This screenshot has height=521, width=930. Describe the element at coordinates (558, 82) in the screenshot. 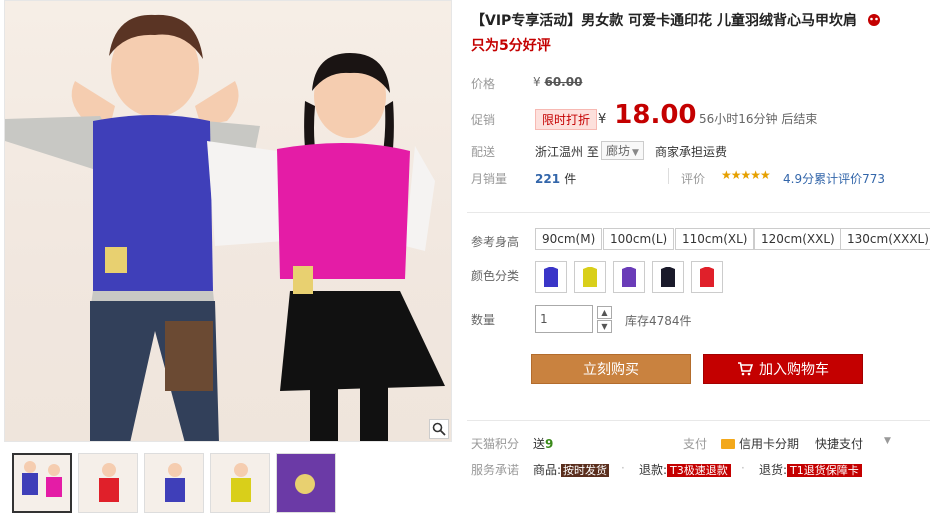

I see `original-price: ¥ 60.00` at that location.